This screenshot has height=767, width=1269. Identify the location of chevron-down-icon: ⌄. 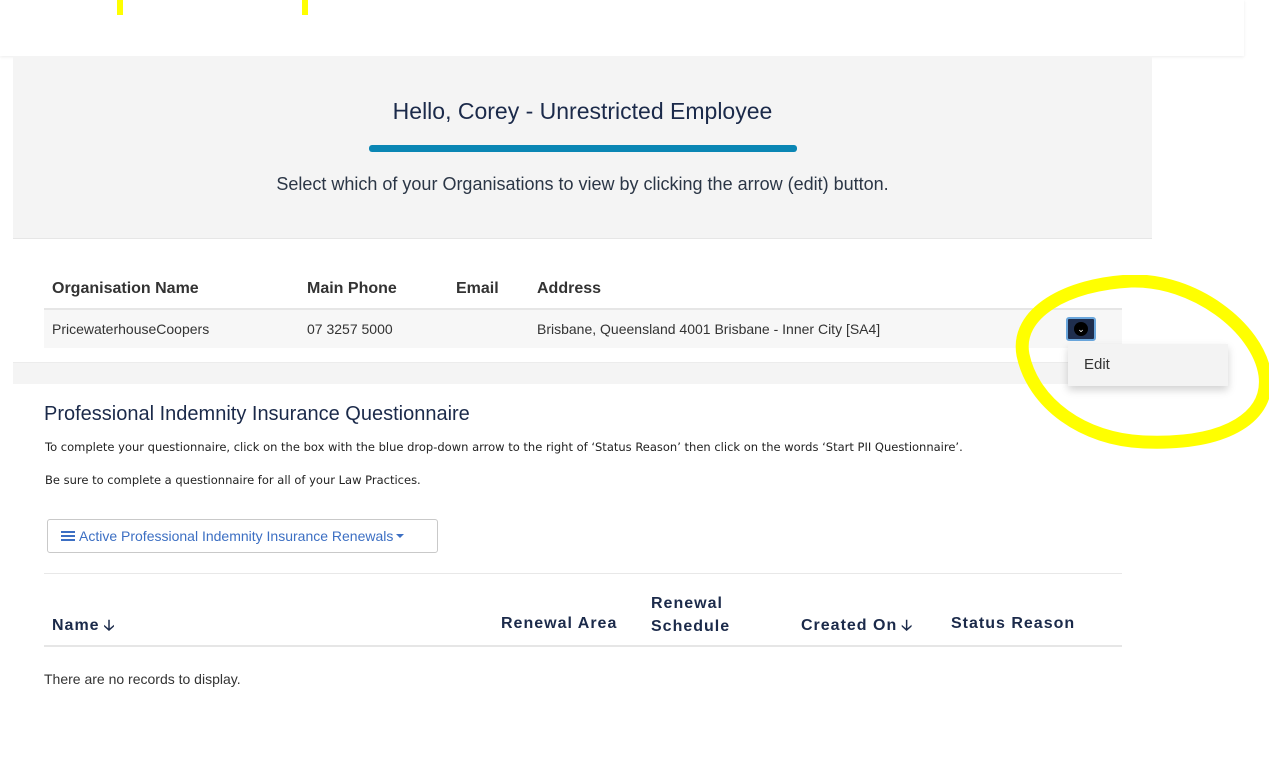
(1081, 329).